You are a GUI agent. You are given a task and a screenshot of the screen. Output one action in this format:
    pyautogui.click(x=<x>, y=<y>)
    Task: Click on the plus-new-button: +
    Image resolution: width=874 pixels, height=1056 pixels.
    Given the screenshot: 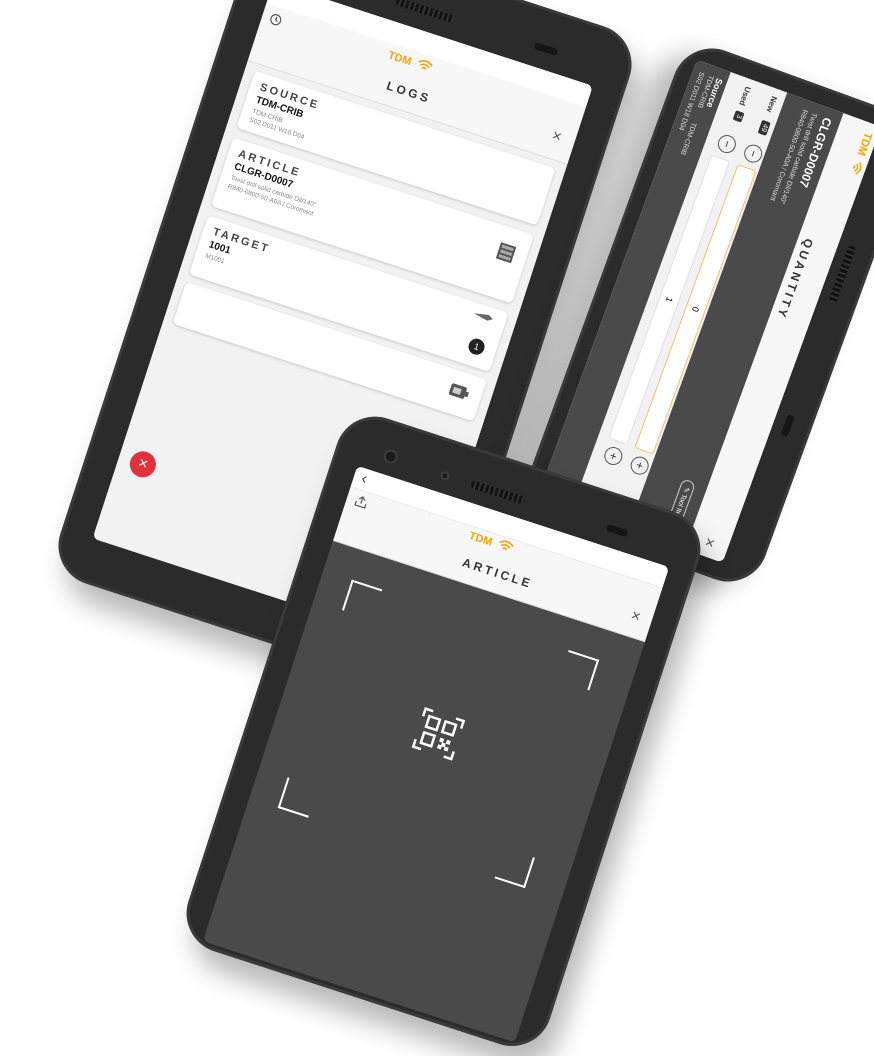 What is the action you would take?
    pyautogui.click(x=640, y=466)
    